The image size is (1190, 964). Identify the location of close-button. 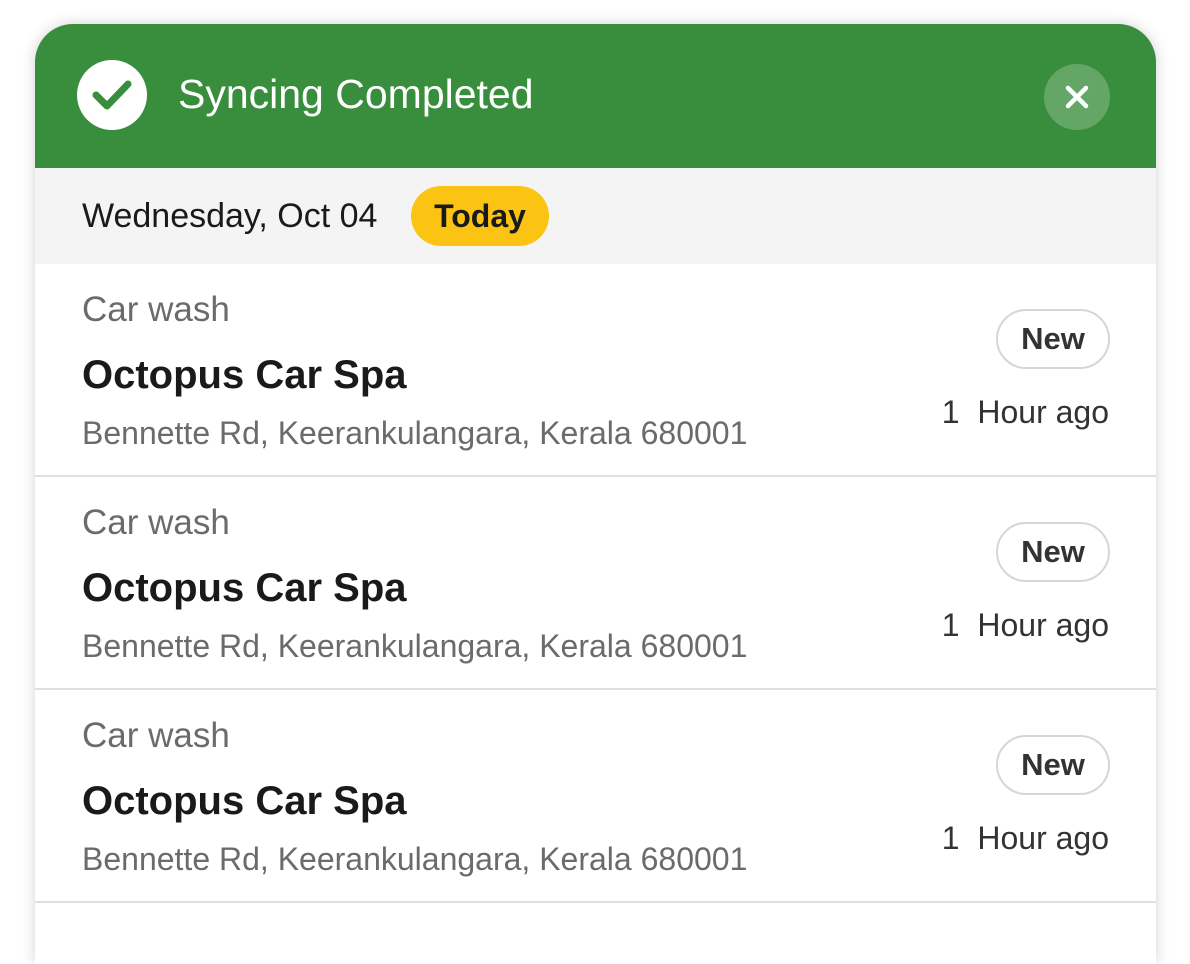
(1077, 97).